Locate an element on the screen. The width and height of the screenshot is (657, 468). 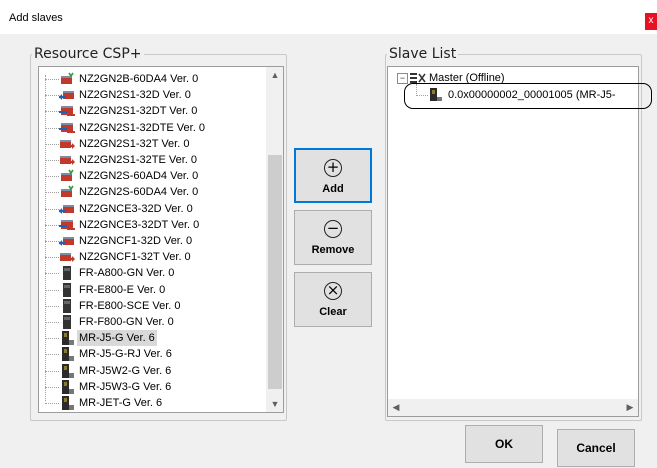
remove-button: − Remove is located at coordinates (333, 237).